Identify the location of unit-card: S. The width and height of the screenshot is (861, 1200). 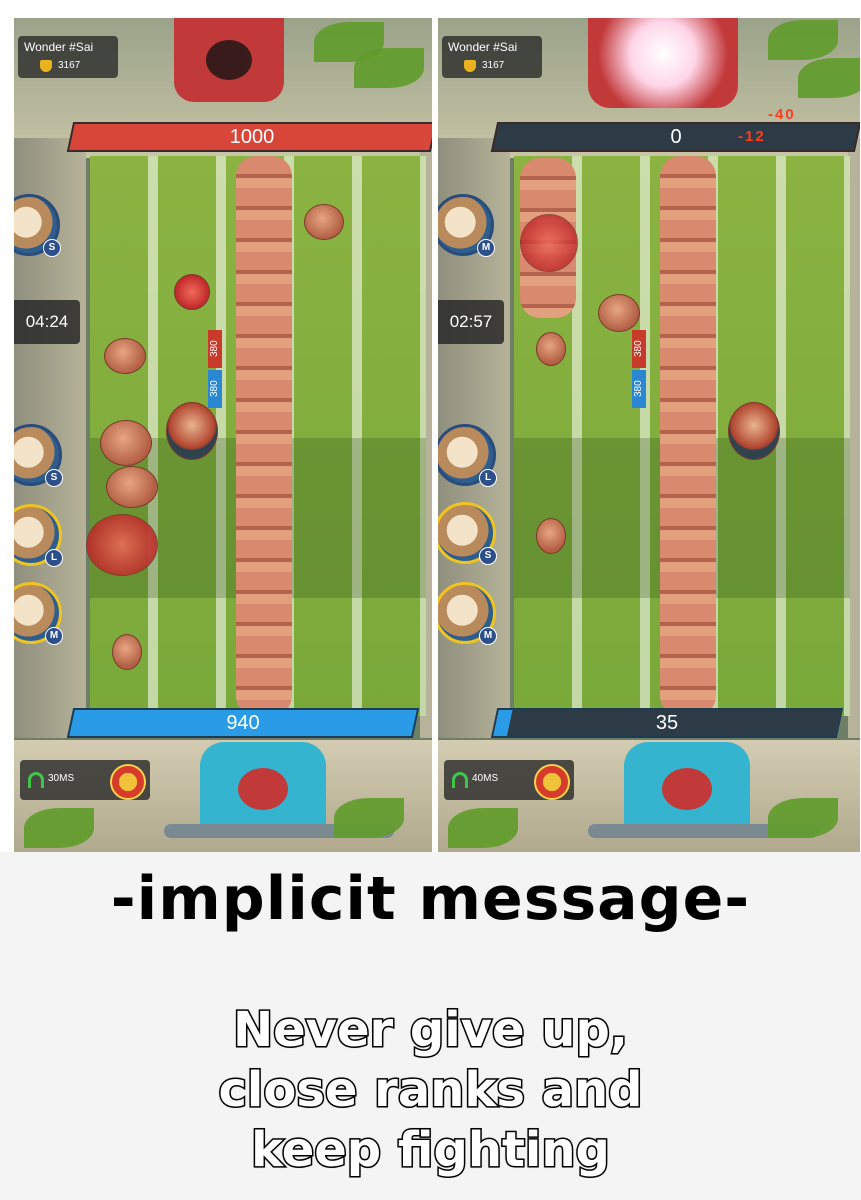
(467, 533).